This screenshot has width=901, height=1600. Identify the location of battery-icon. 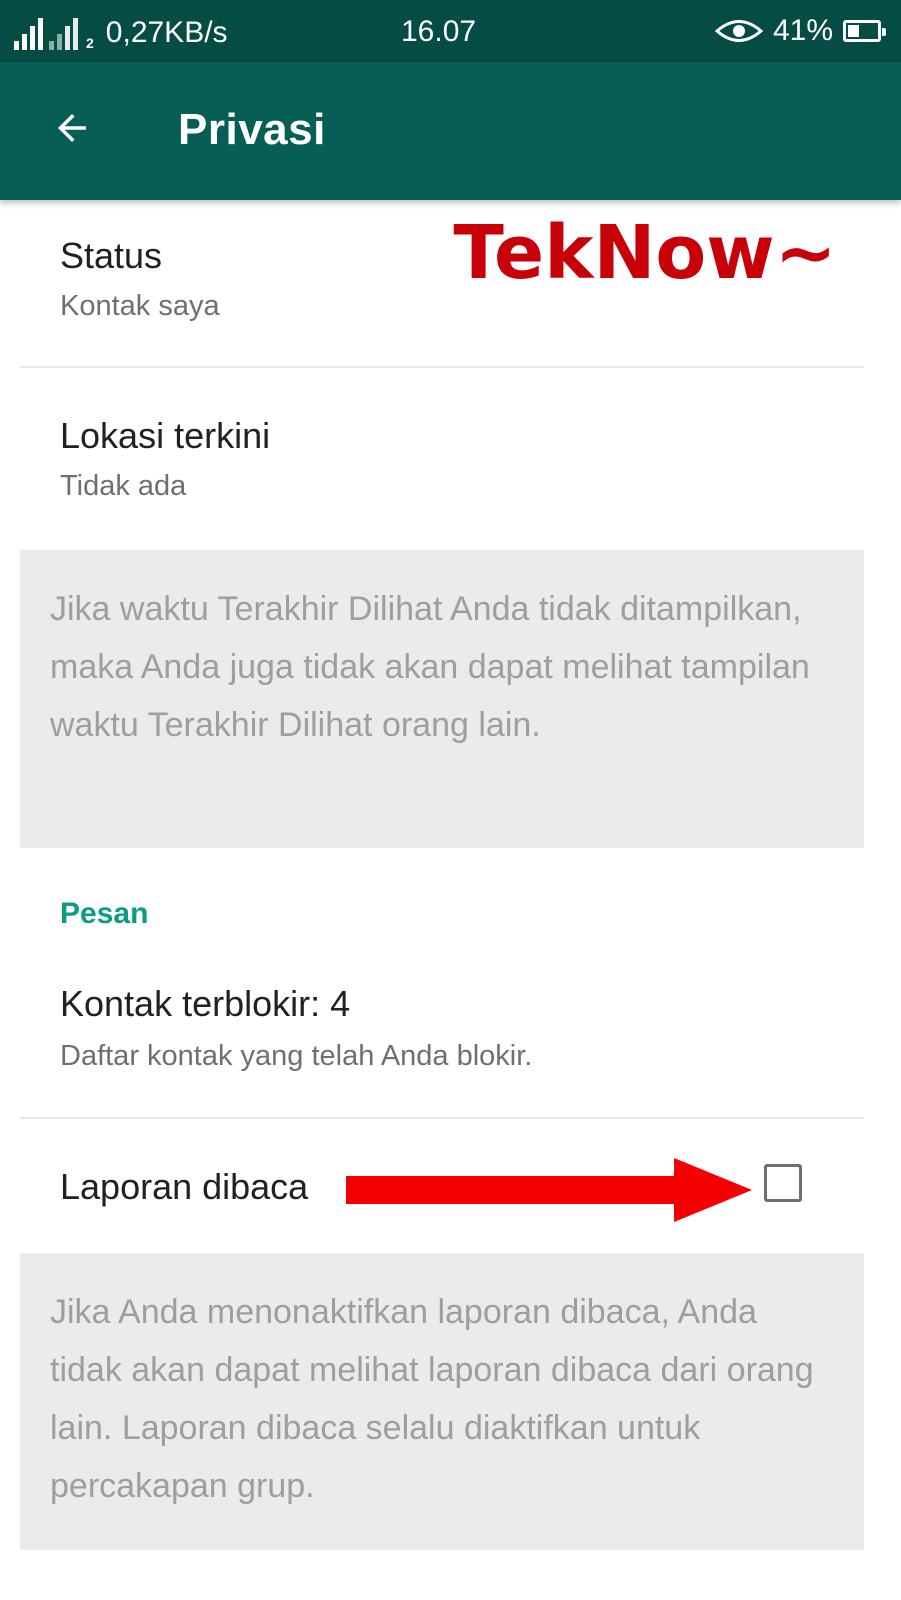
(864, 31).